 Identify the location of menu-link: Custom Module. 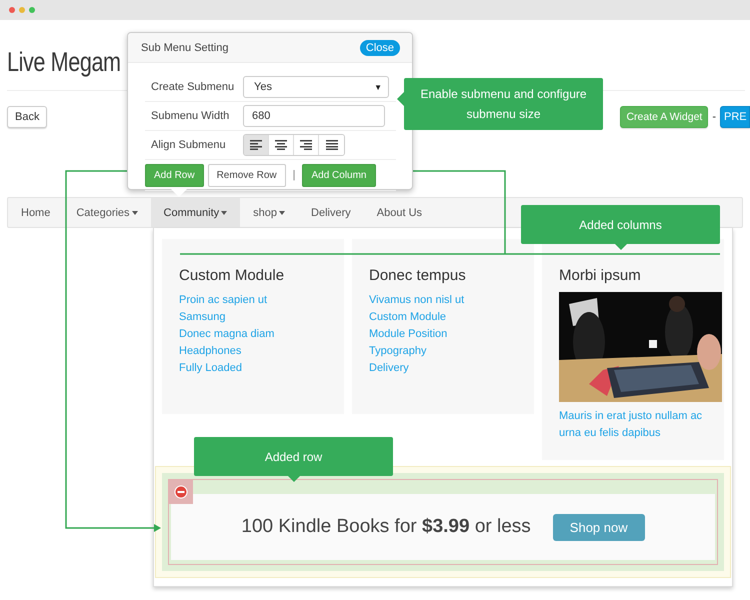
(443, 317).